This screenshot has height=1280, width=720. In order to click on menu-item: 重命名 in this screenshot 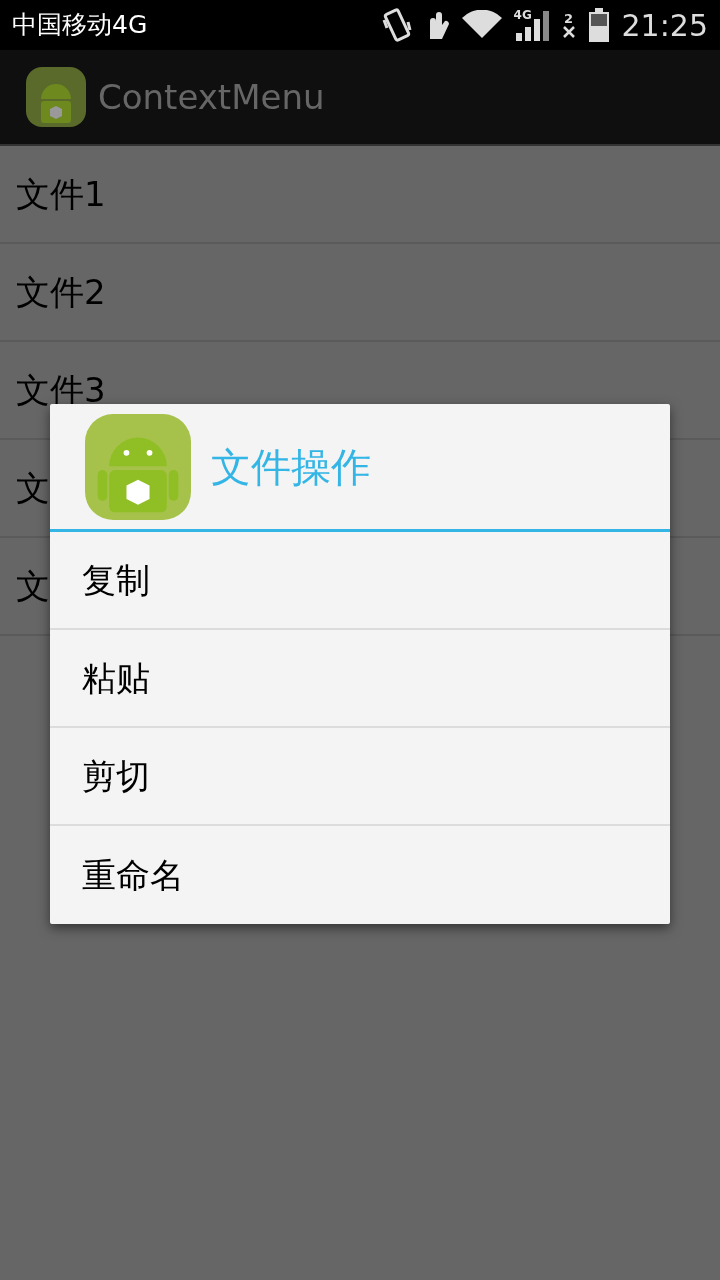, I will do `click(360, 875)`.